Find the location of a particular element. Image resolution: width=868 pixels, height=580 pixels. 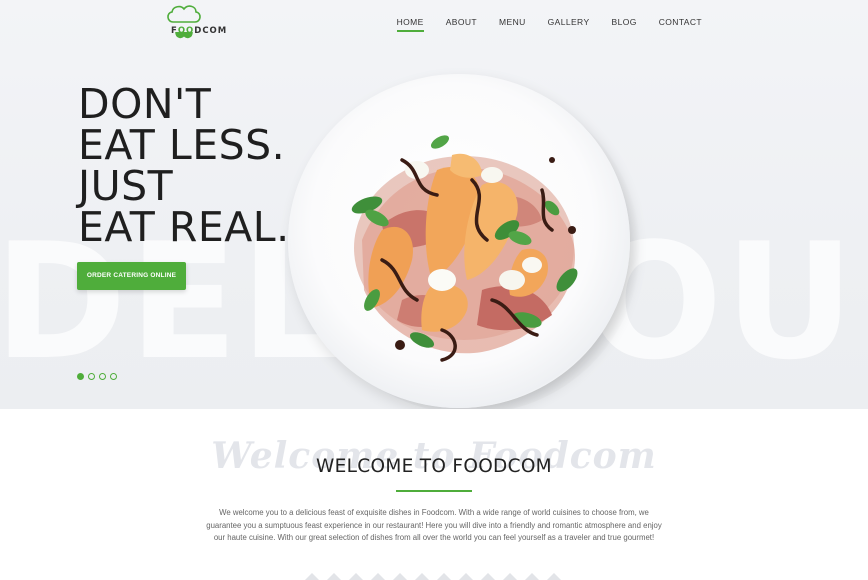

headline-line: JUST is located at coordinates (126, 186).